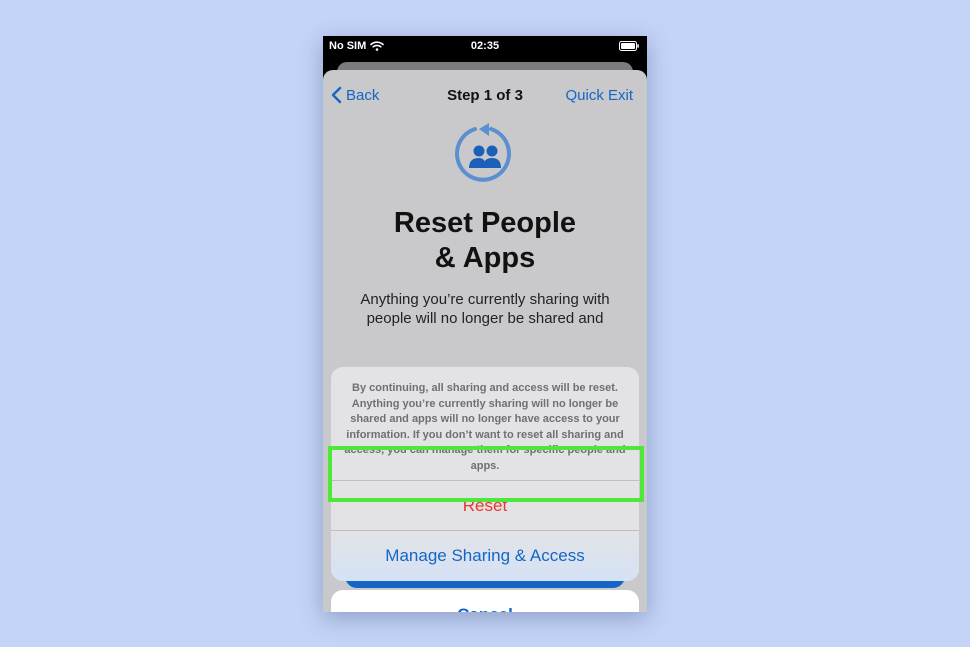 The image size is (970, 647). Describe the element at coordinates (485, 258) in the screenshot. I see `page-title-line2: & Apps` at that location.